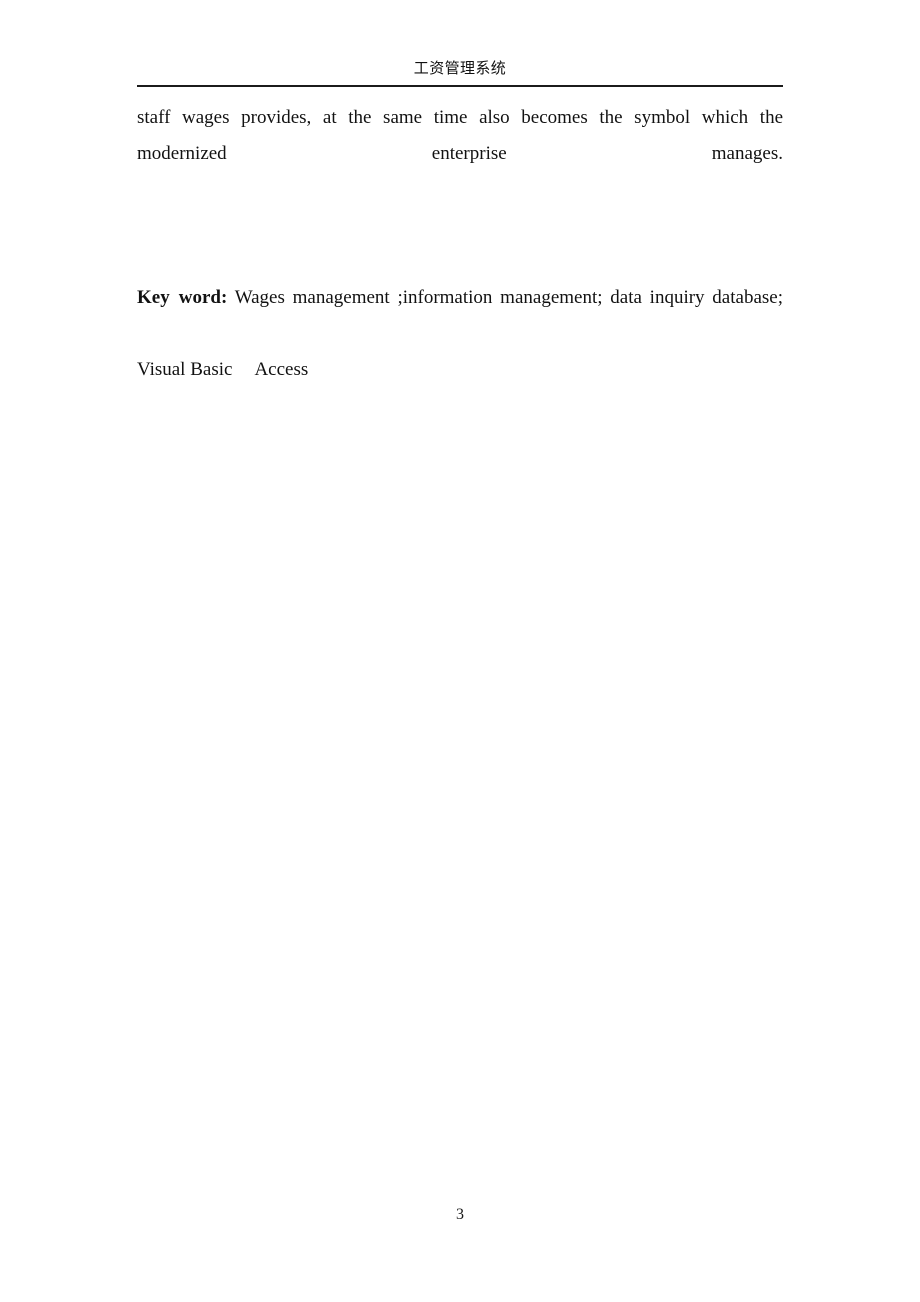 Image resolution: width=920 pixels, height=1302 pixels. Describe the element at coordinates (153, 297) in the screenshot. I see `keyword-label-key: Key` at that location.